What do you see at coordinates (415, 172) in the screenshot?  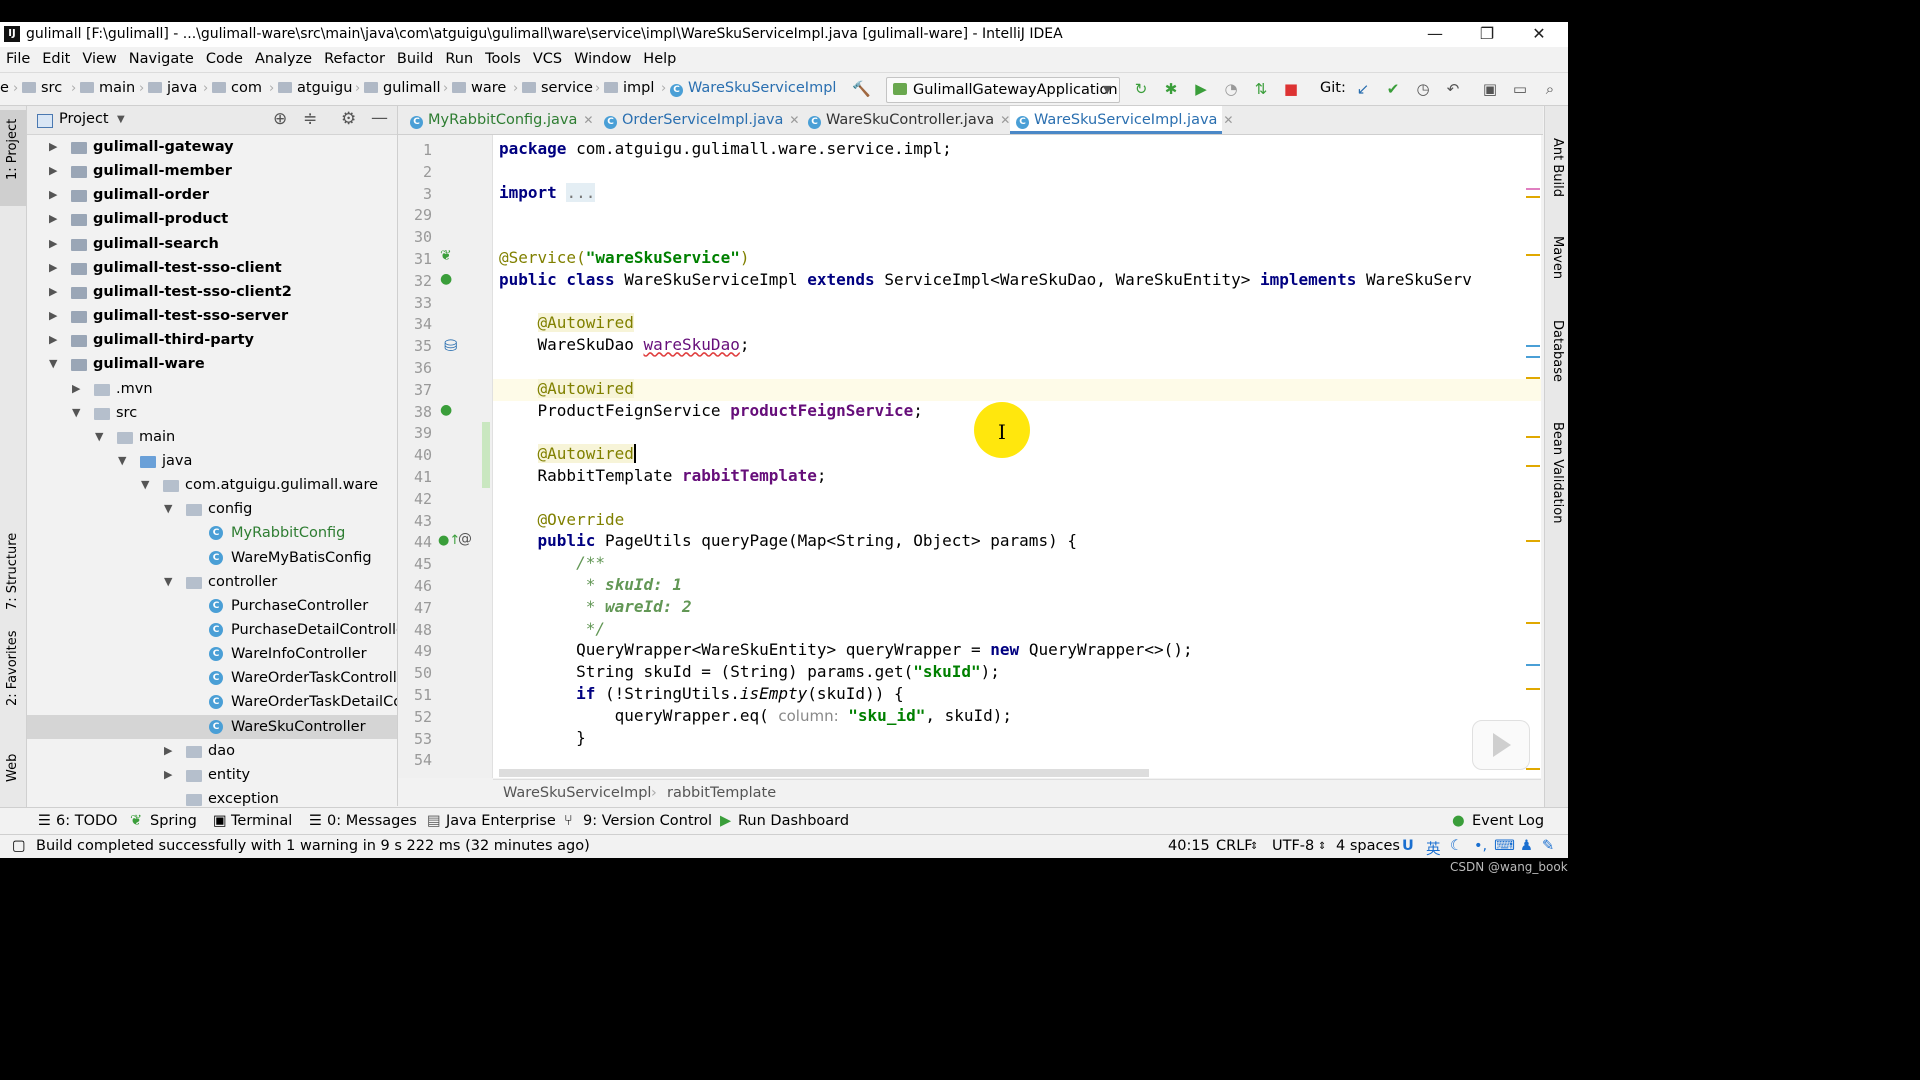 I see `line-number: 2` at bounding box center [415, 172].